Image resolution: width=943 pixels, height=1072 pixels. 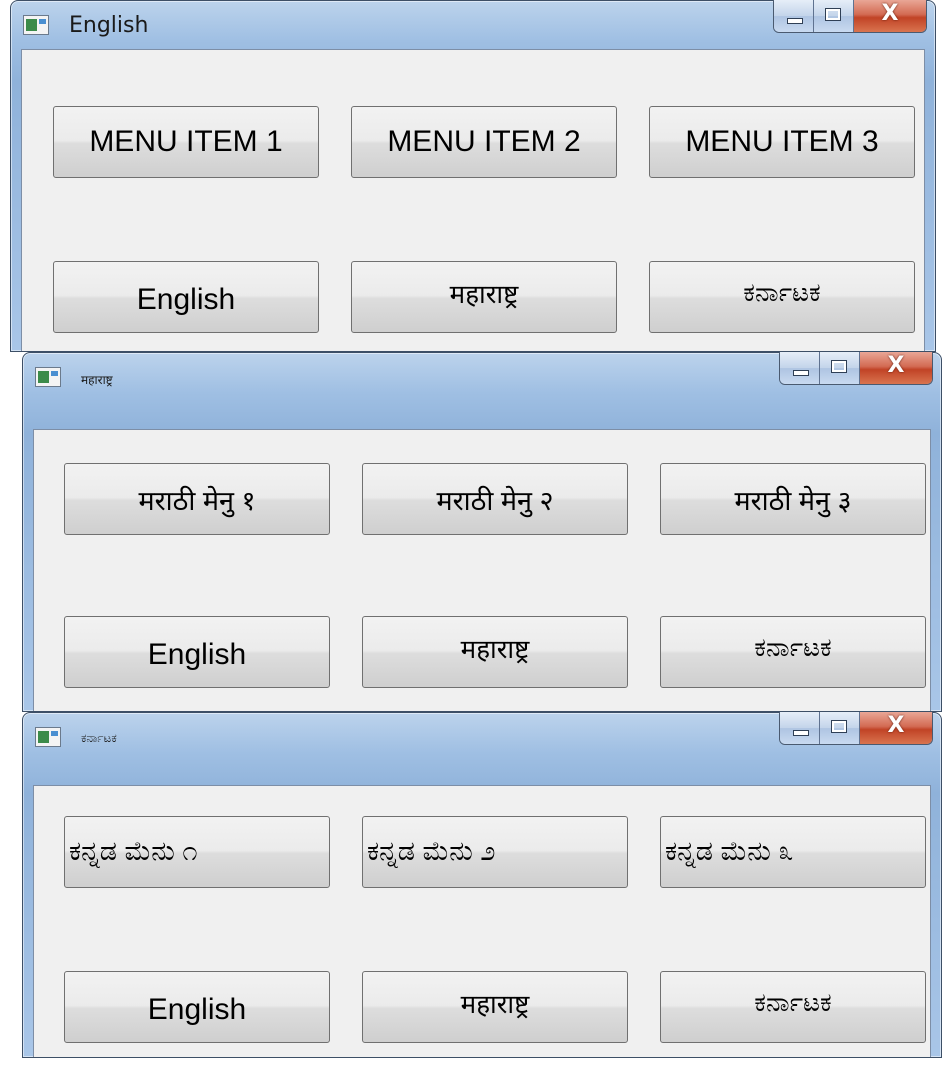 I want to click on title-bar: English X, so click(x=473, y=24).